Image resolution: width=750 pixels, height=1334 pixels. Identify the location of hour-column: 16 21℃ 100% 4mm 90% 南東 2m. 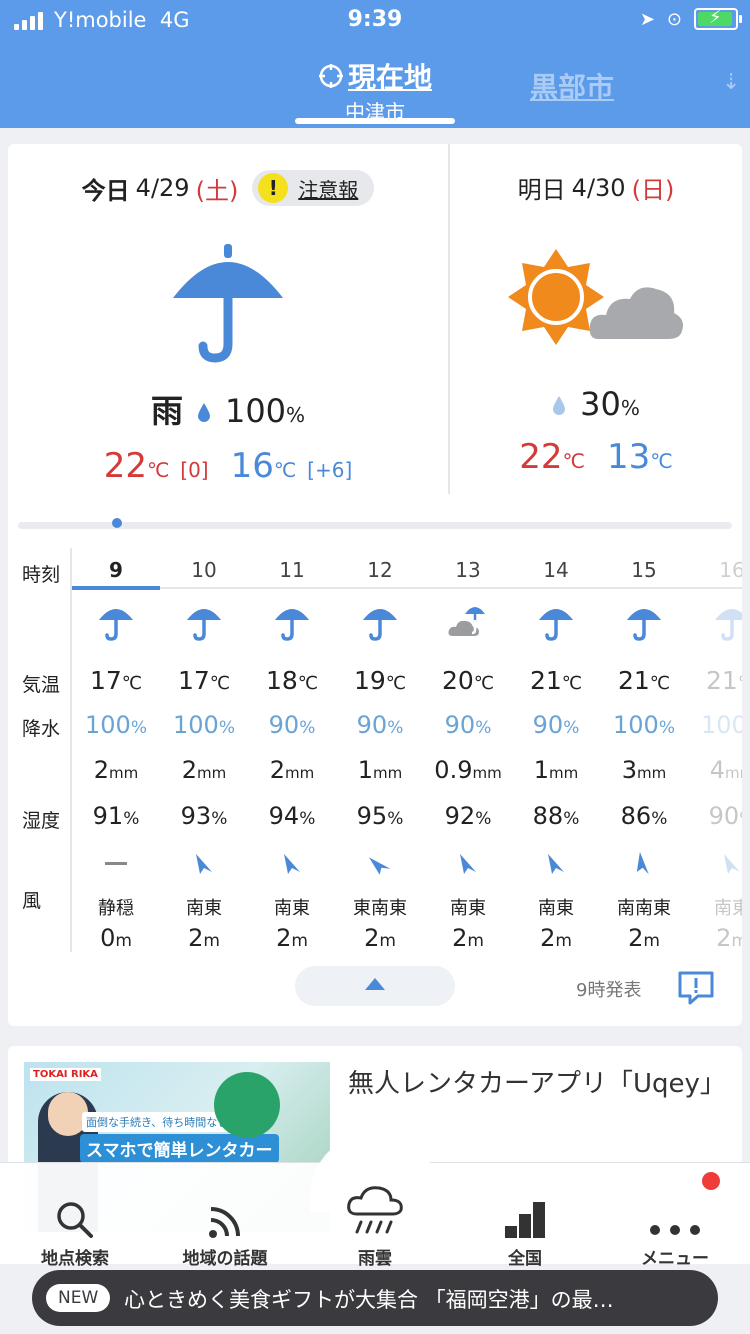
(715, 750).